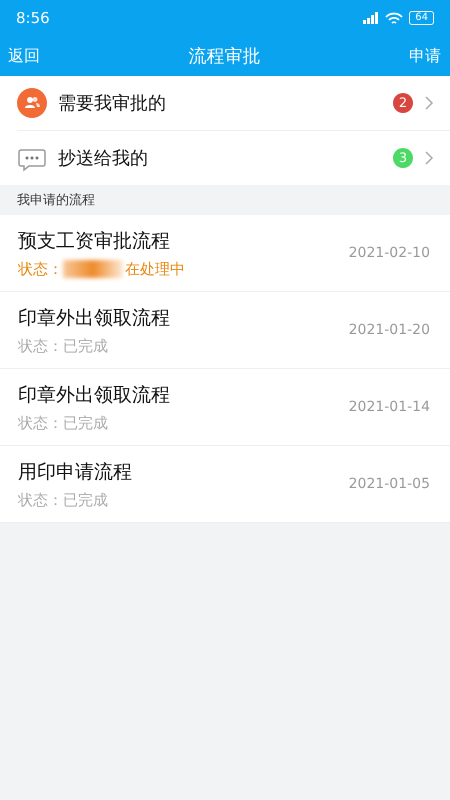 This screenshot has height=800, width=450. I want to click on process-date: 2021-01-14, so click(389, 407).